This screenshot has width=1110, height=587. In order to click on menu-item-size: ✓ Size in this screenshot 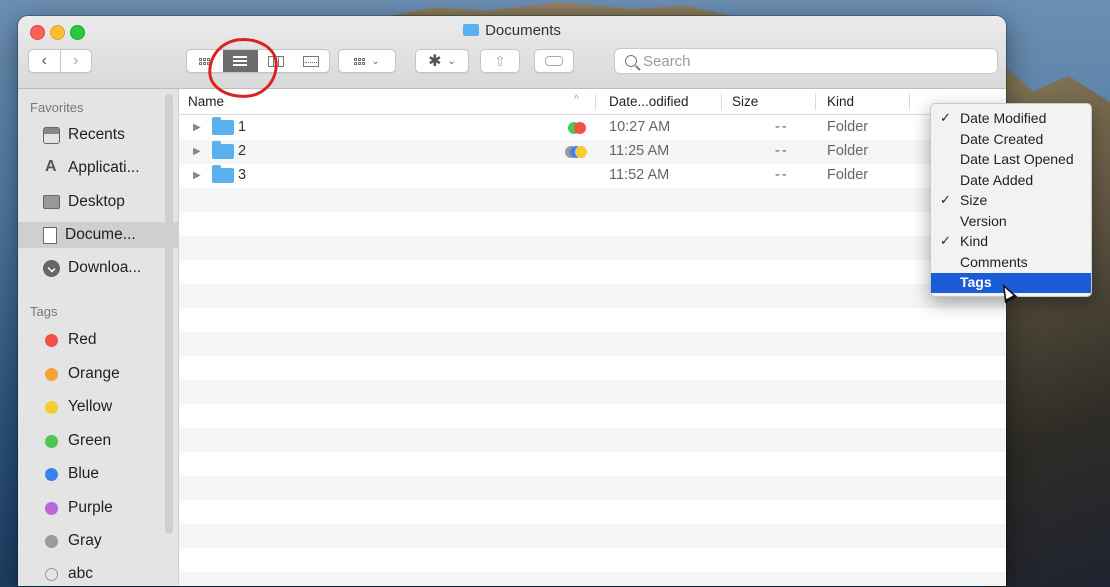, I will do `click(1011, 201)`.